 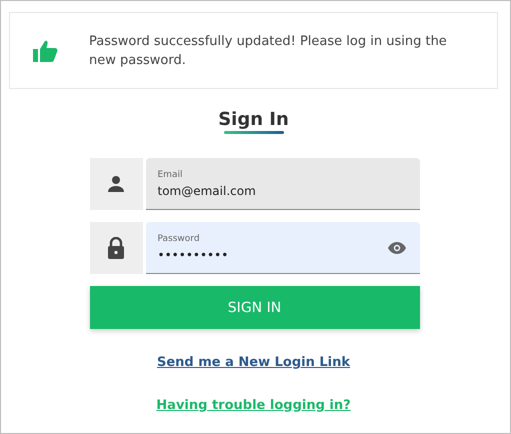 What do you see at coordinates (116, 184) in the screenshot?
I see `person-icon-box` at bounding box center [116, 184].